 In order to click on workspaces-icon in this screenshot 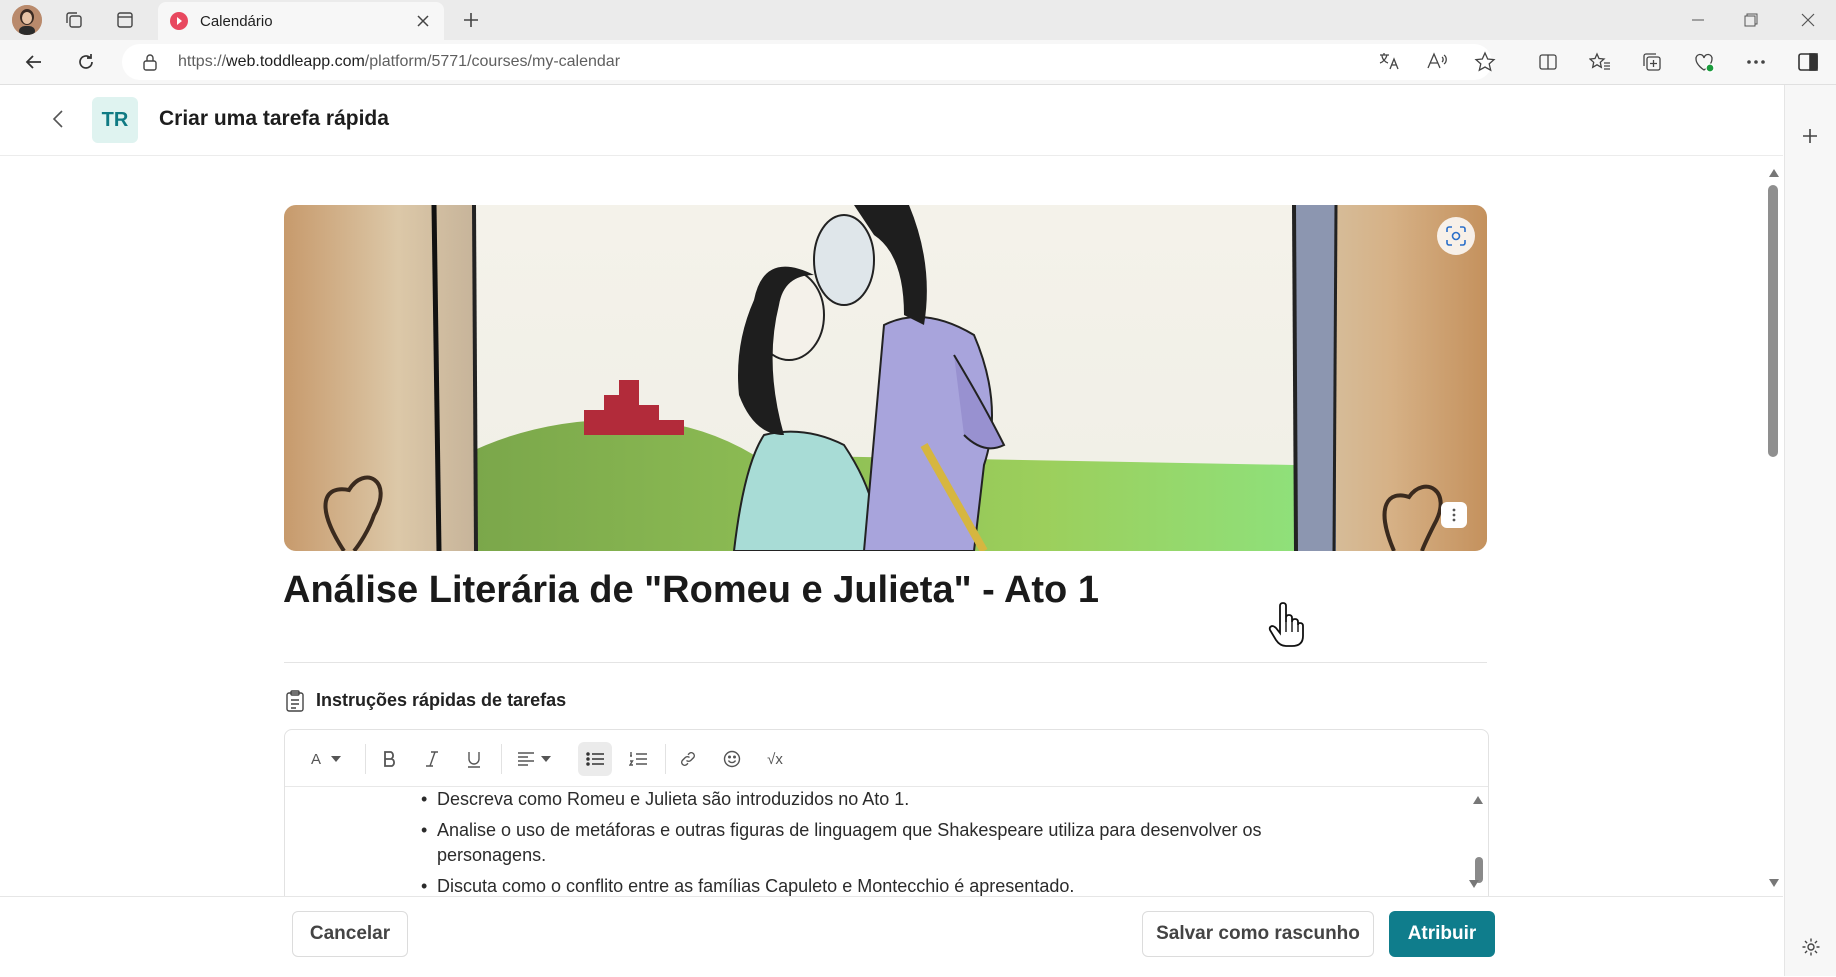, I will do `click(74, 20)`.